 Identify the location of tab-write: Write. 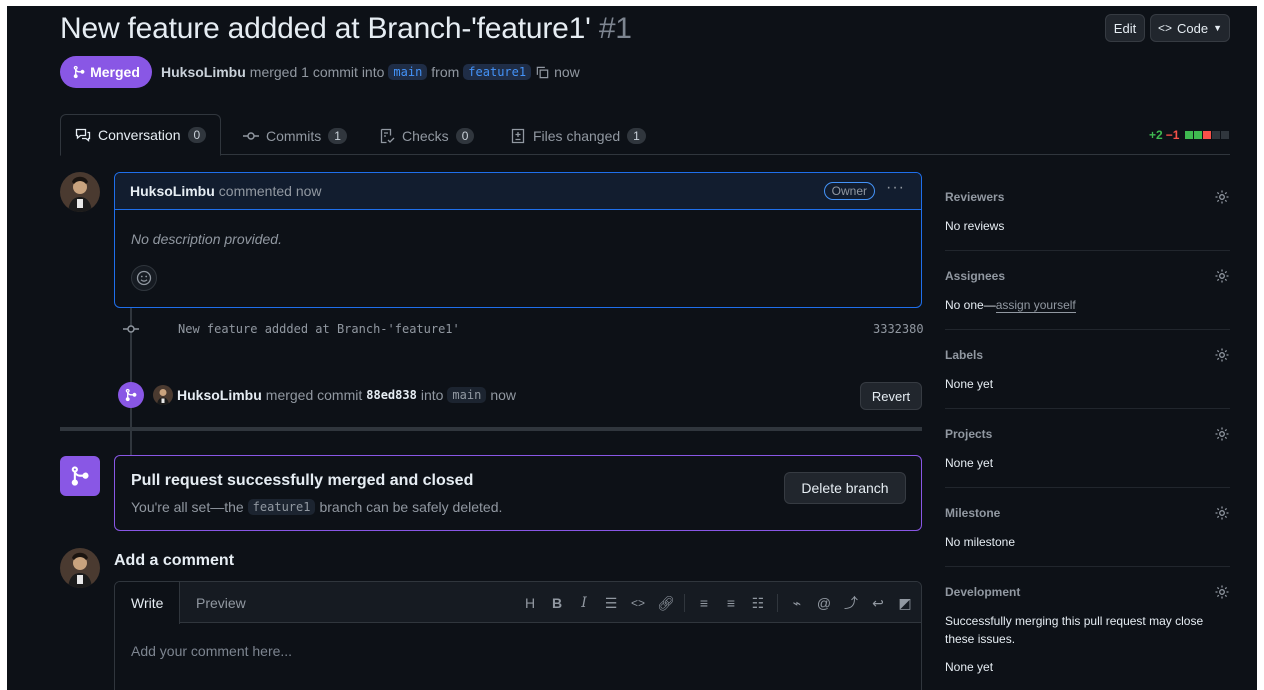
(148, 603).